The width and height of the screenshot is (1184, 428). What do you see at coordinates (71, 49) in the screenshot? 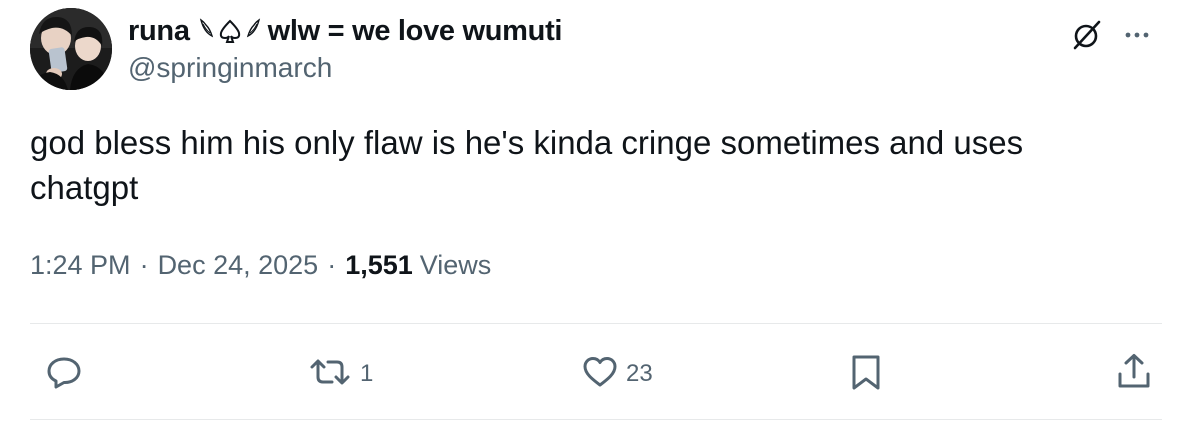
I see `avatar` at bounding box center [71, 49].